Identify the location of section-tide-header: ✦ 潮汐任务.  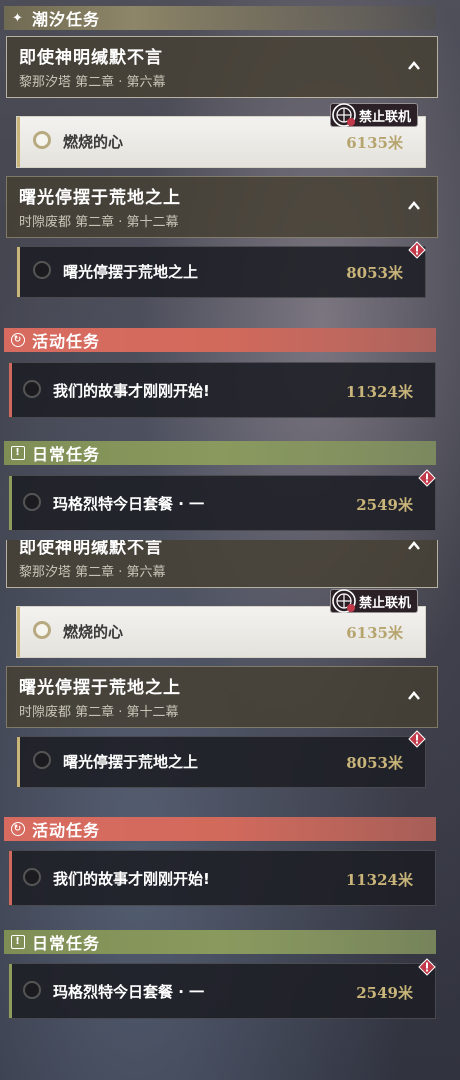
(220, 18).